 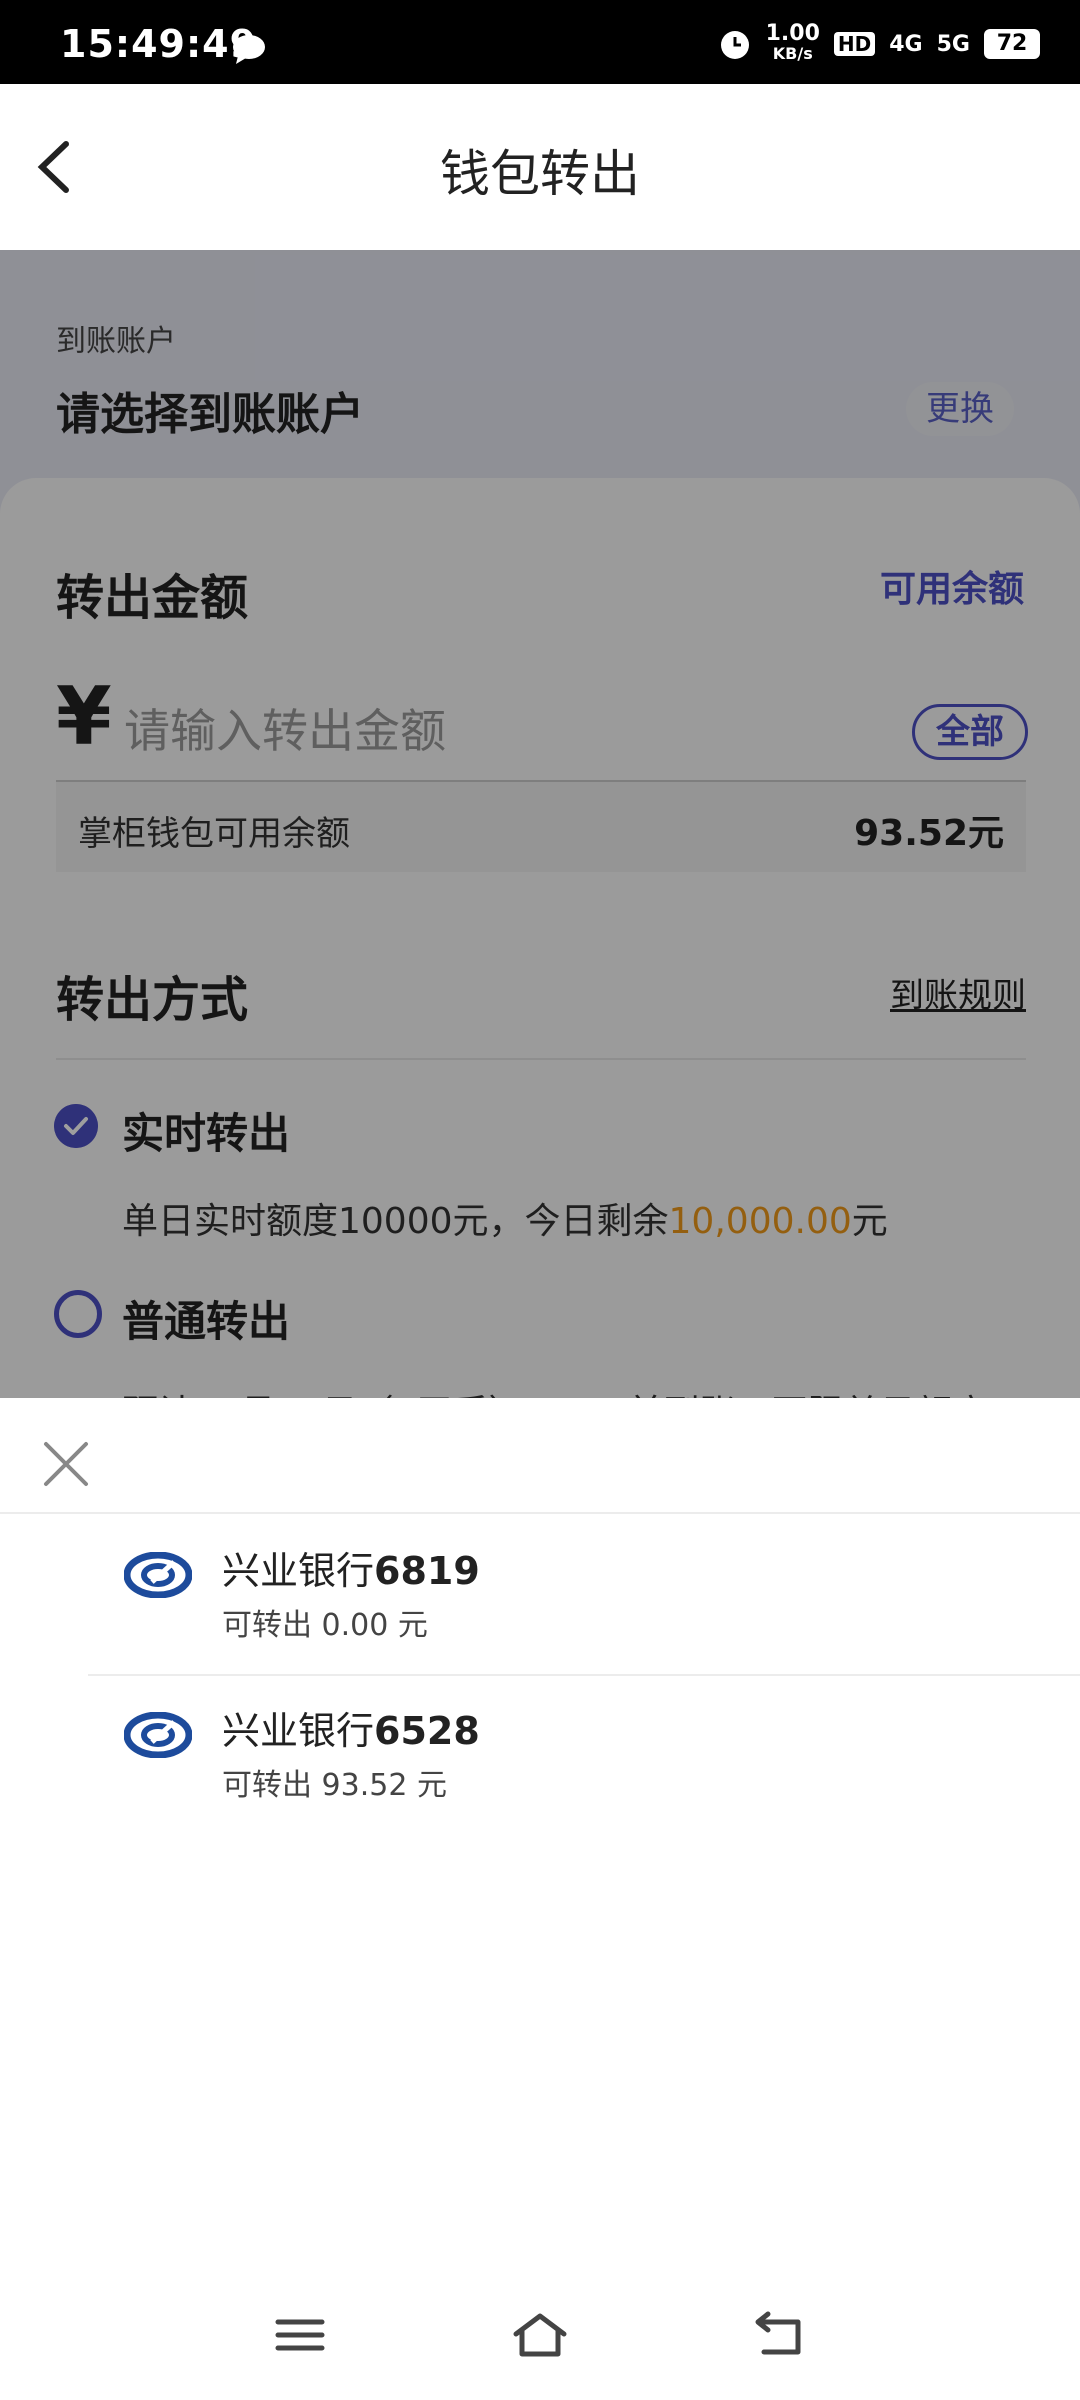 I want to click on bank-name: 兴业银行6819, so click(x=351, y=1571).